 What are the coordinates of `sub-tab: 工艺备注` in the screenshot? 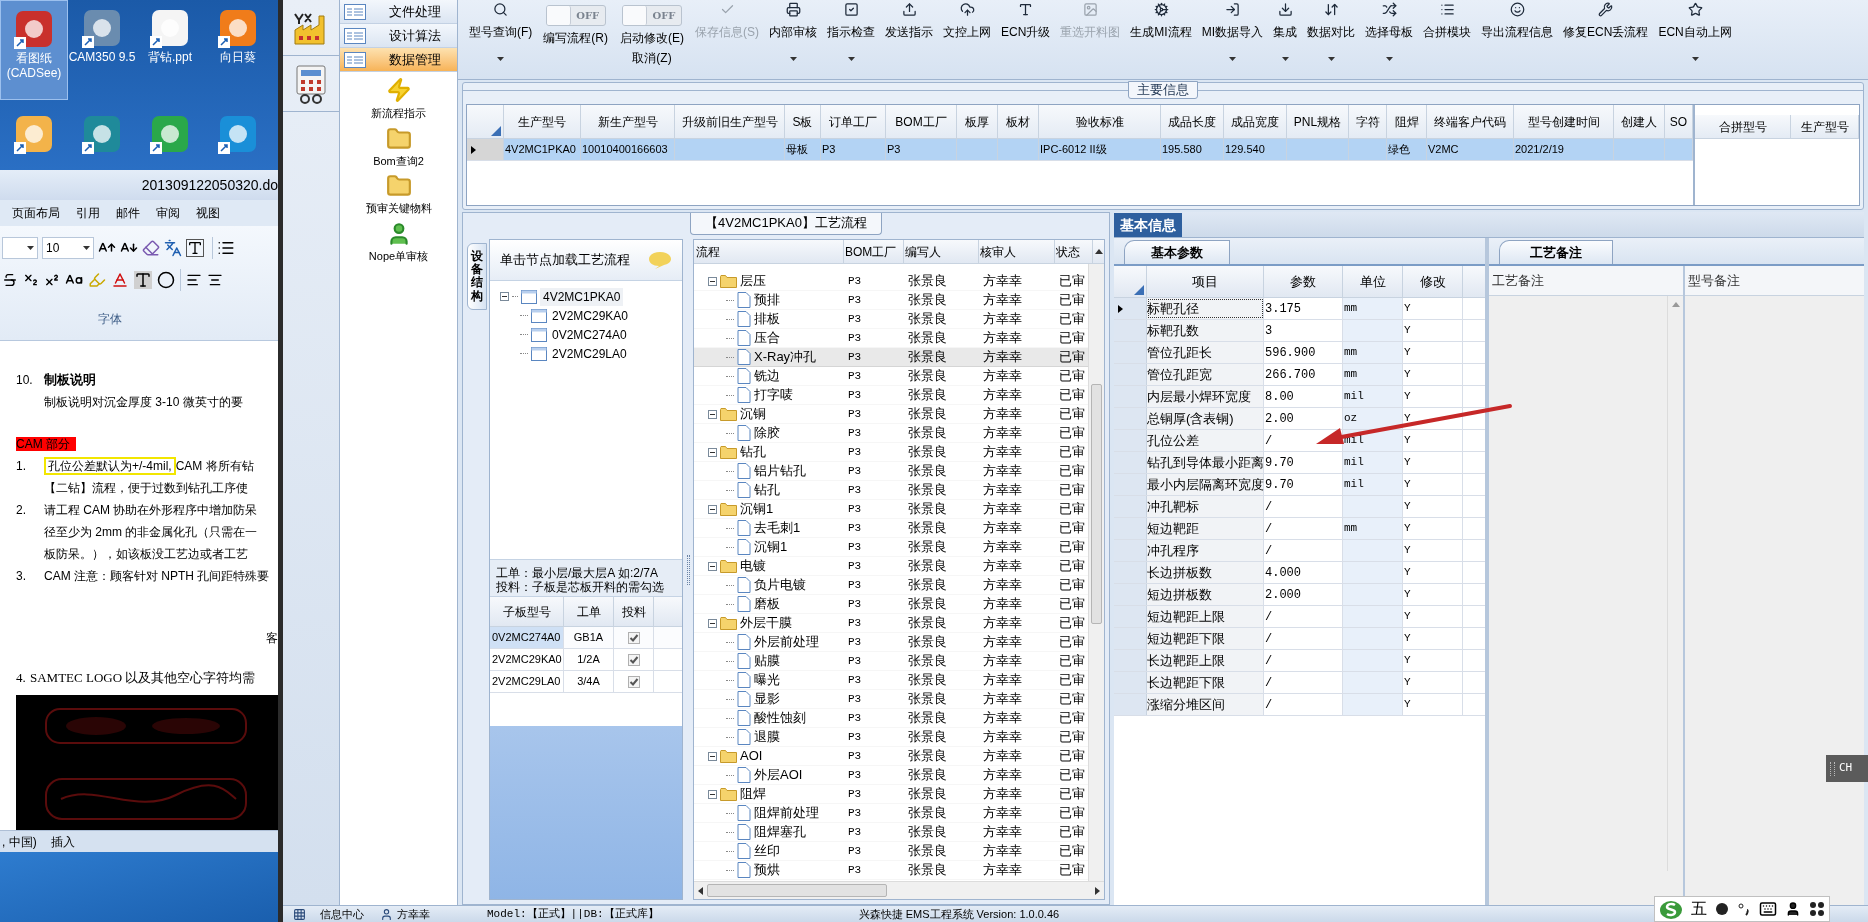 It's located at (1556, 252).